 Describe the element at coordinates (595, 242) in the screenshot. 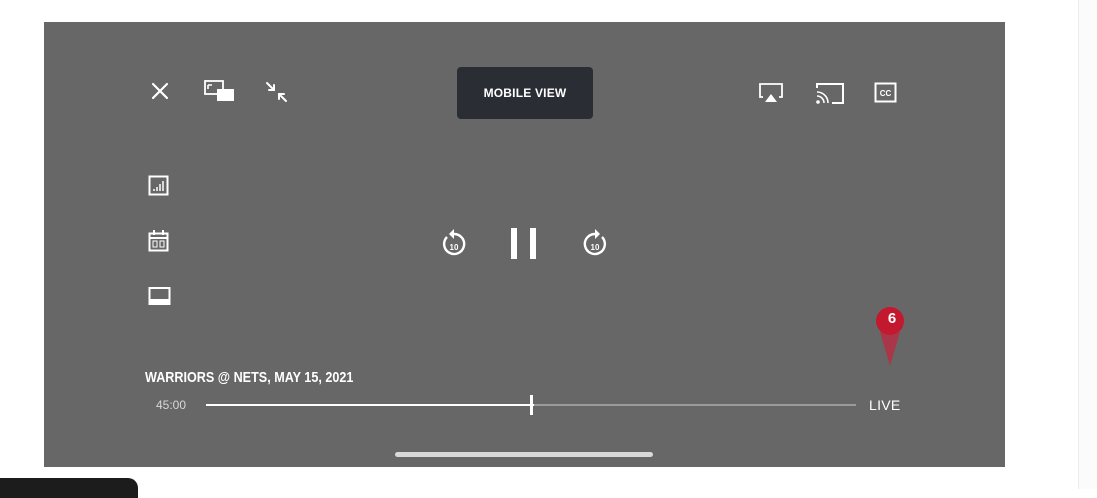

I see `forward-10-icon: 10` at that location.